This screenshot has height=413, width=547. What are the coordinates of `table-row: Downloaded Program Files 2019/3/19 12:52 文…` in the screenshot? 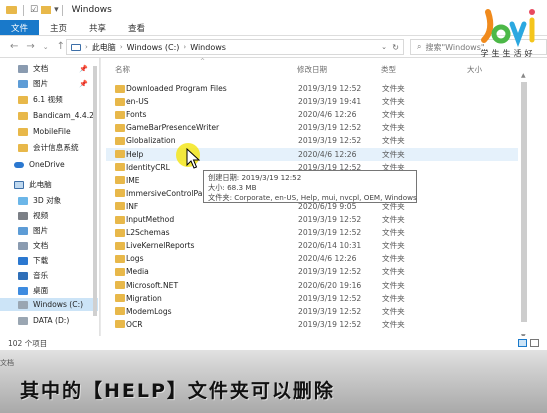 It's located at (312, 88).